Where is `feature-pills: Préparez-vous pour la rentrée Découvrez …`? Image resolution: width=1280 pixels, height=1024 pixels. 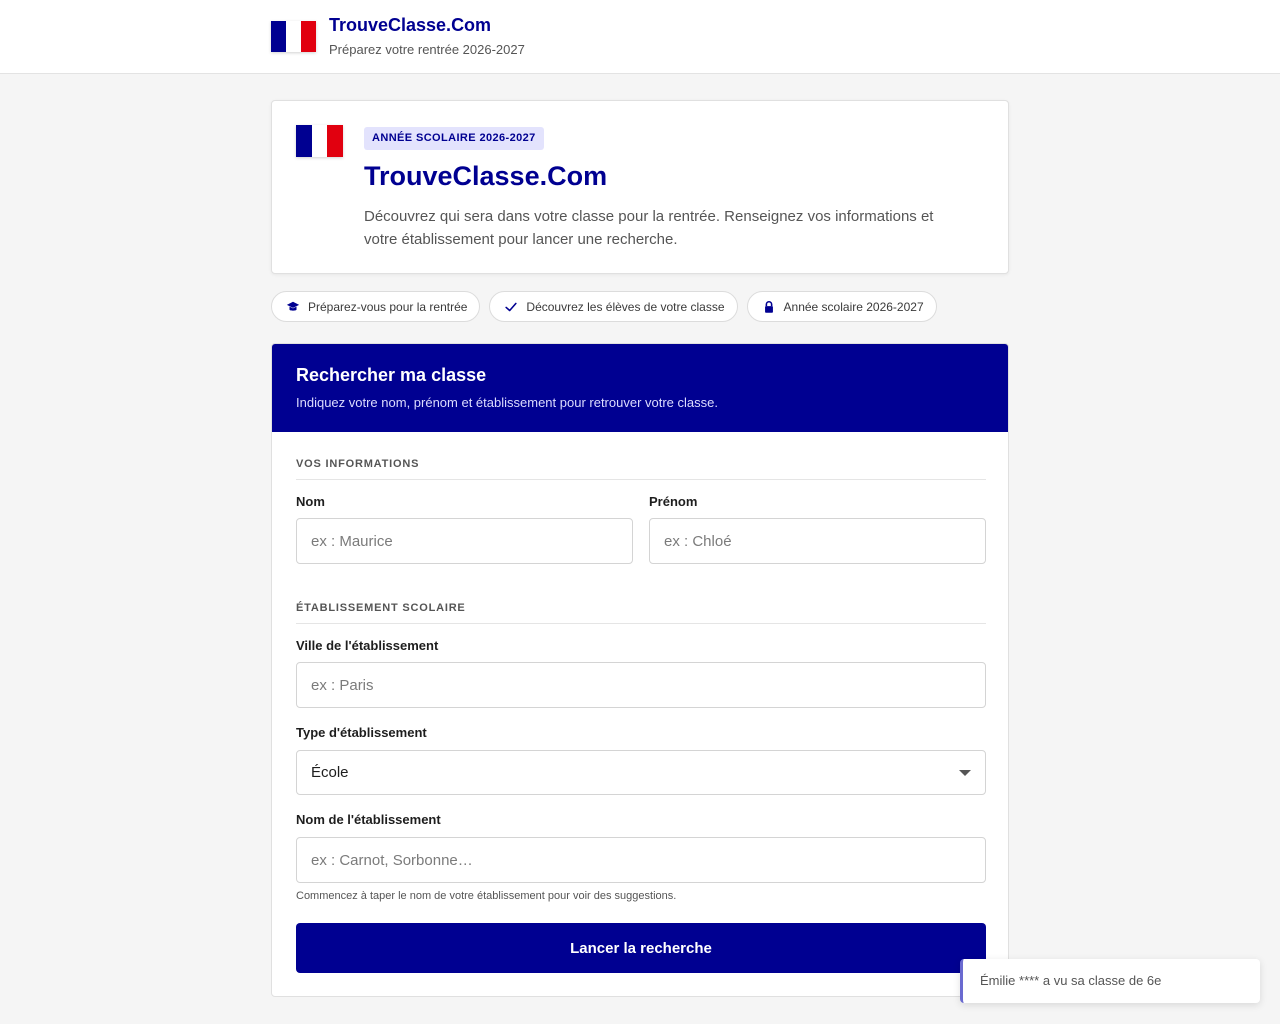 feature-pills: Préparez-vous pour la rentrée Découvrez … is located at coordinates (604, 306).